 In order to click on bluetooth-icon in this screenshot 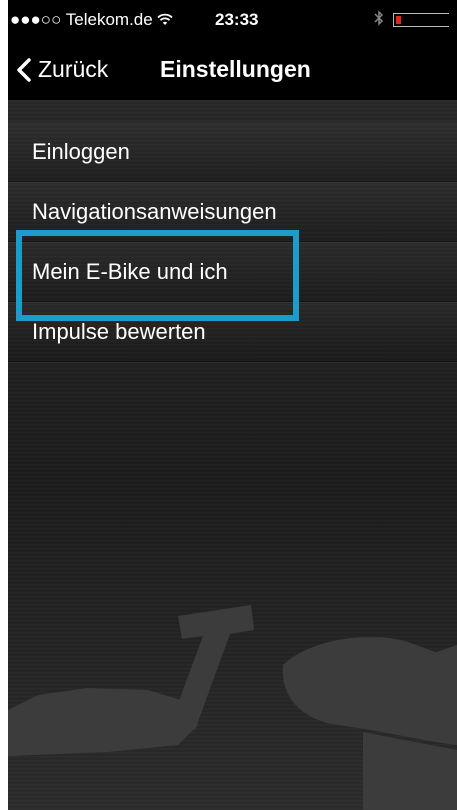, I will do `click(379, 20)`.